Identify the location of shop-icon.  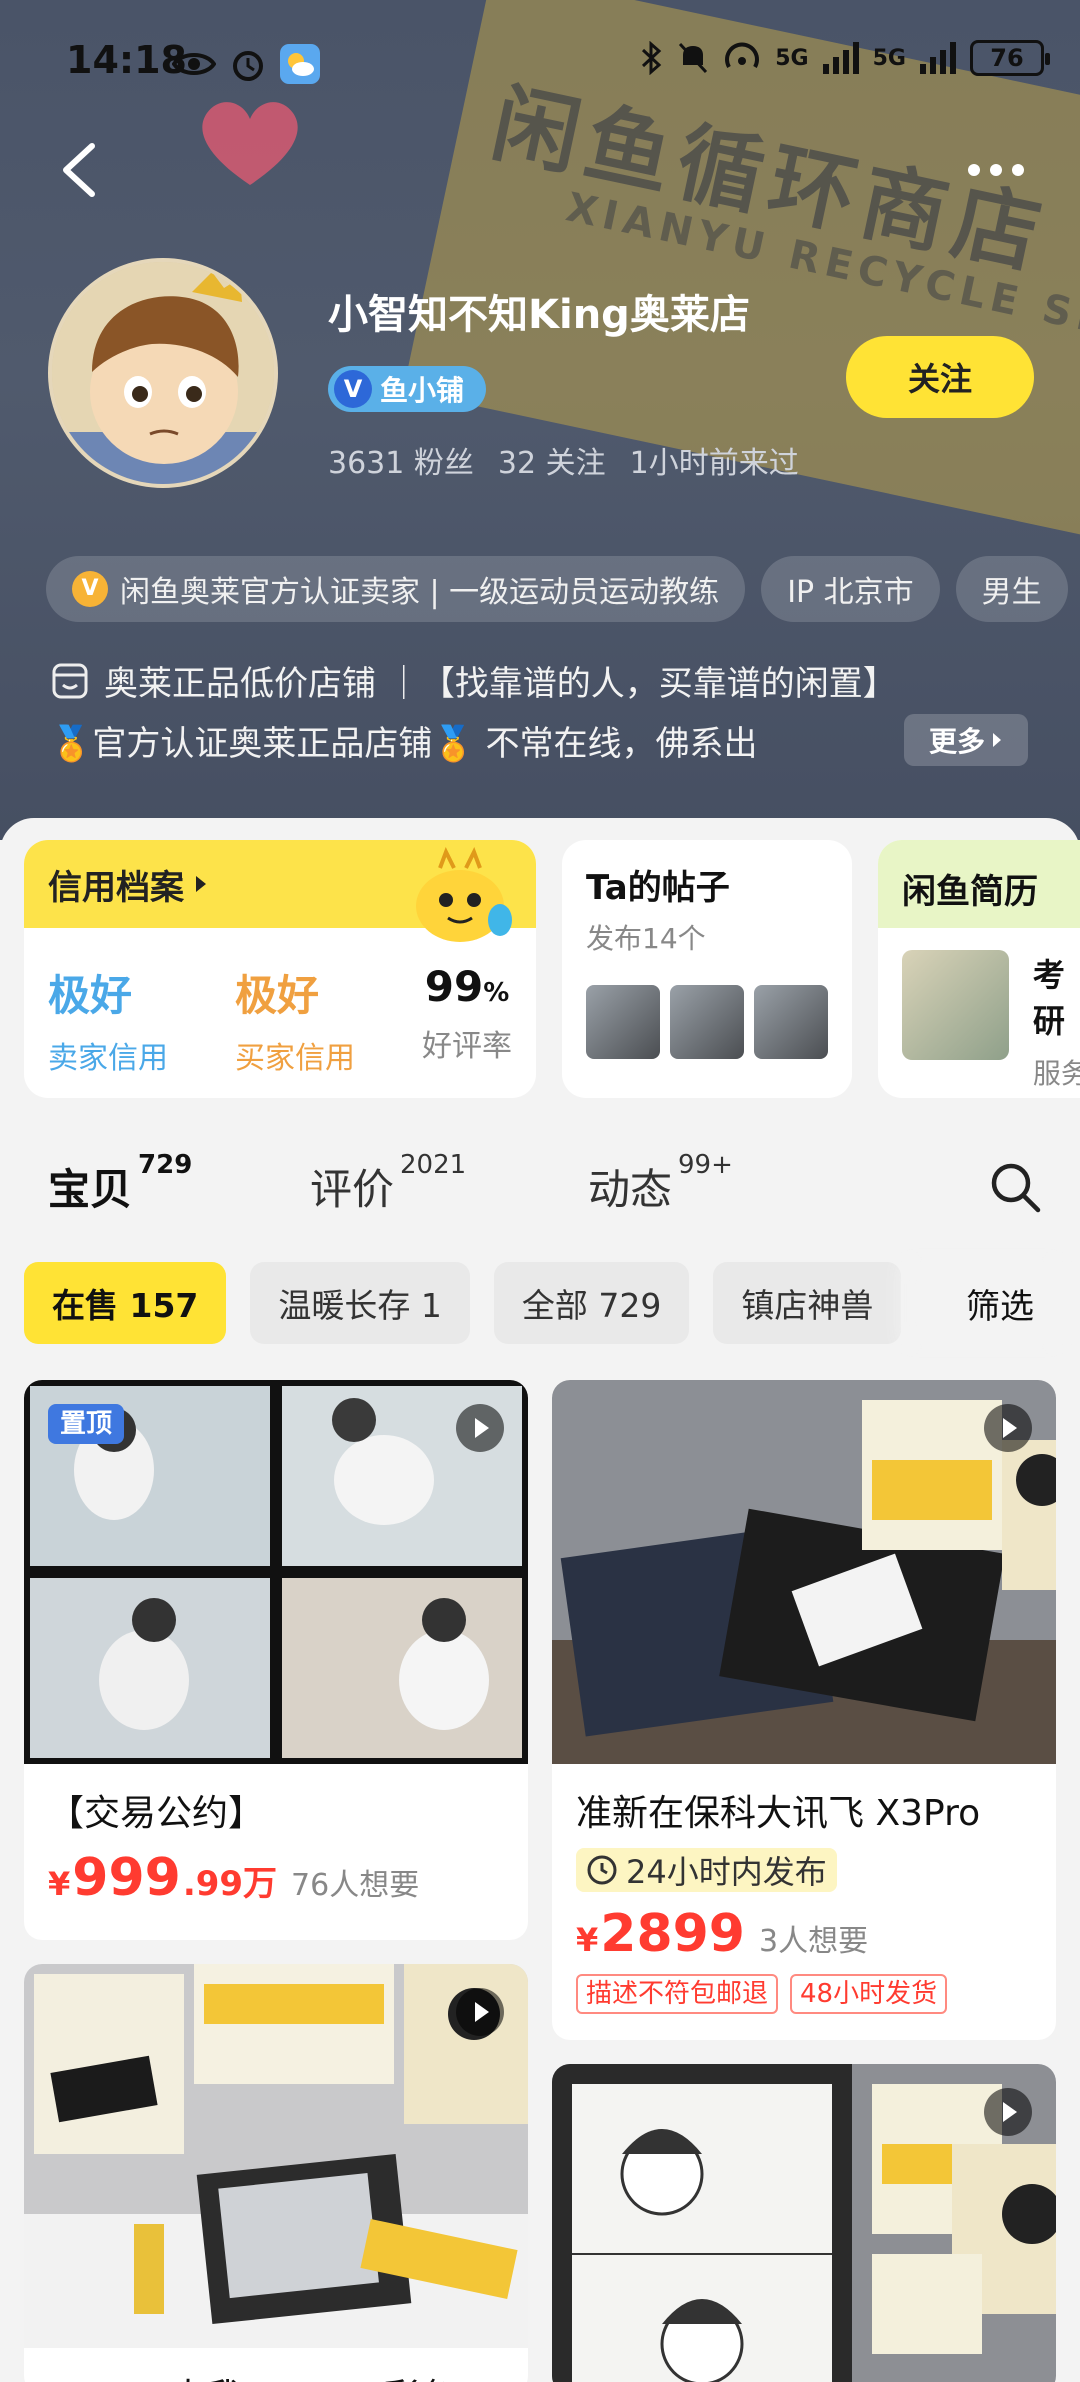
(70, 680).